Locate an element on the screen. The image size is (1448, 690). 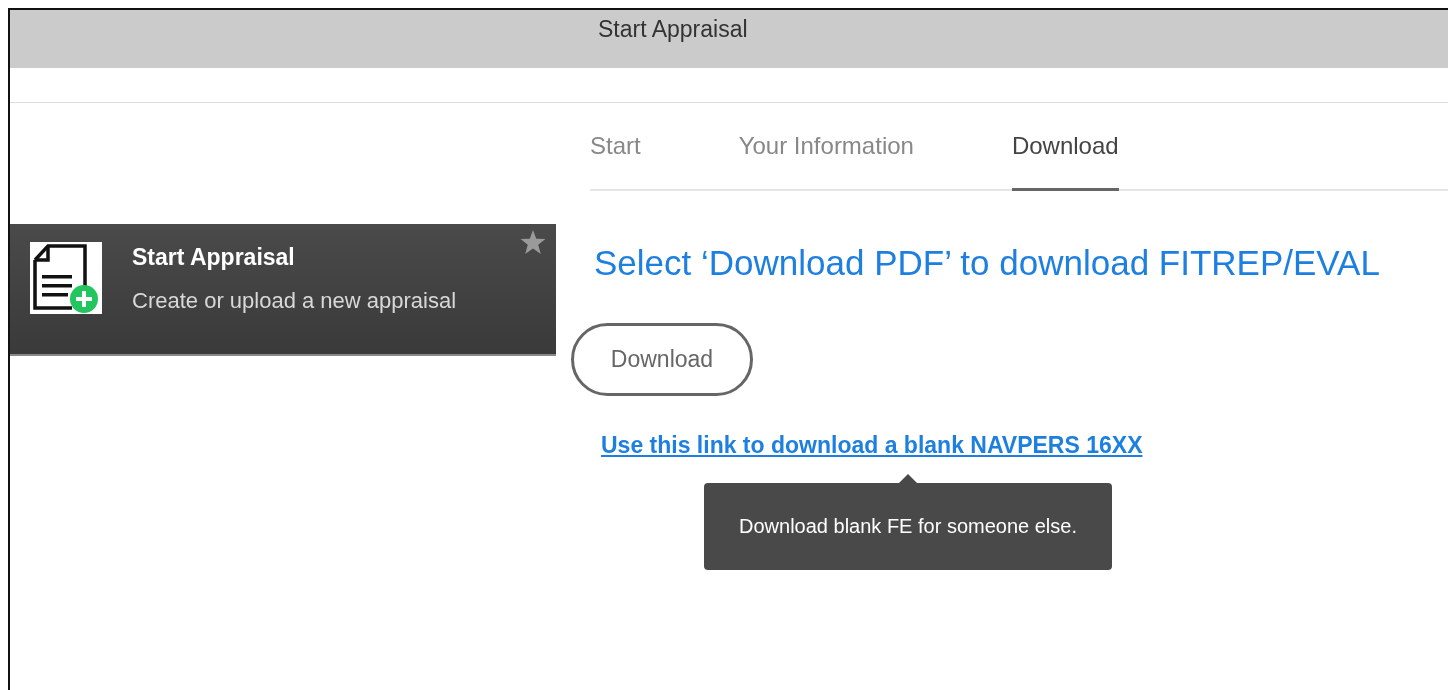
blank-form-link: Use this link to download a blank NAVPERS 16XX is located at coordinates (872, 445).